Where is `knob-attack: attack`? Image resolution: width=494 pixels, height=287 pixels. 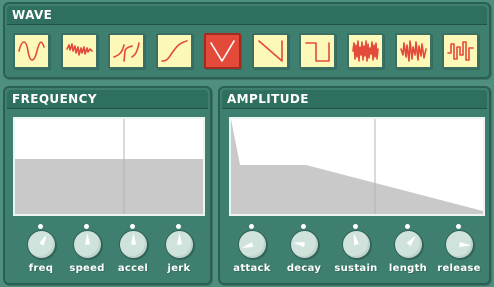
knob-attack: attack is located at coordinates (252, 252).